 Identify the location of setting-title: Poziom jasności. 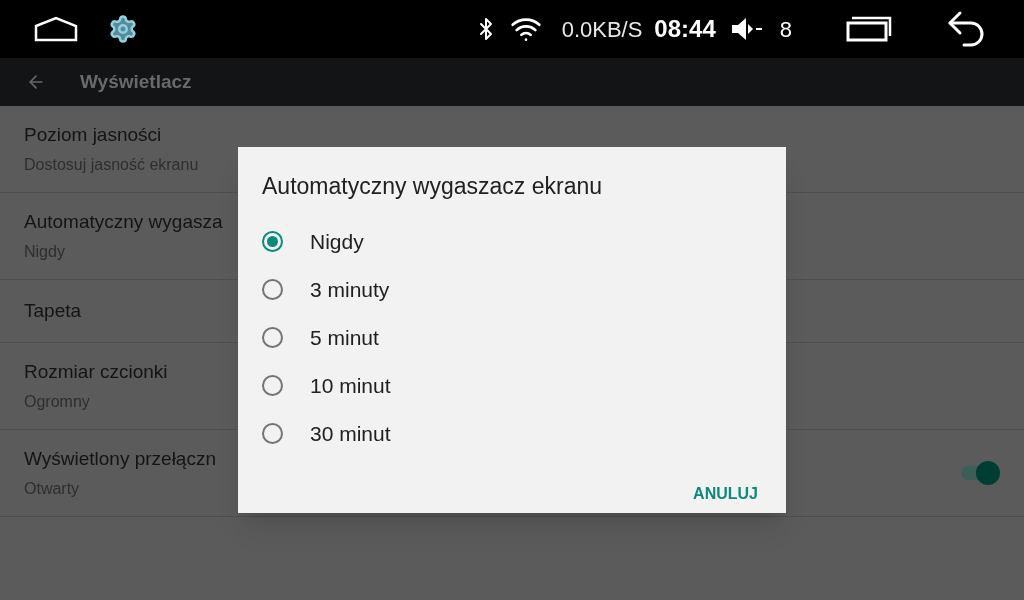
(93, 134).